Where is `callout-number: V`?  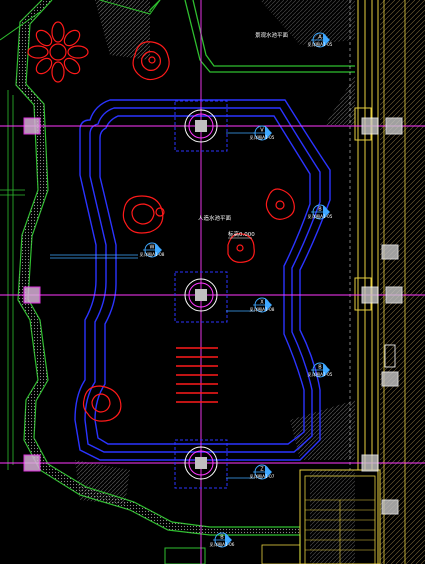 callout-number: V is located at coordinates (262, 131).